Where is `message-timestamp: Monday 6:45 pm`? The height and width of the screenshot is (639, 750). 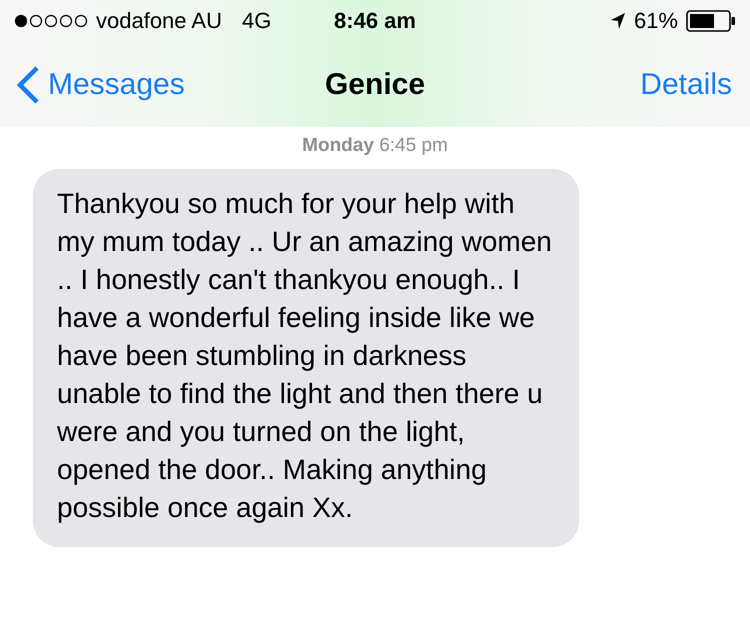 message-timestamp: Monday 6:45 pm is located at coordinates (375, 145).